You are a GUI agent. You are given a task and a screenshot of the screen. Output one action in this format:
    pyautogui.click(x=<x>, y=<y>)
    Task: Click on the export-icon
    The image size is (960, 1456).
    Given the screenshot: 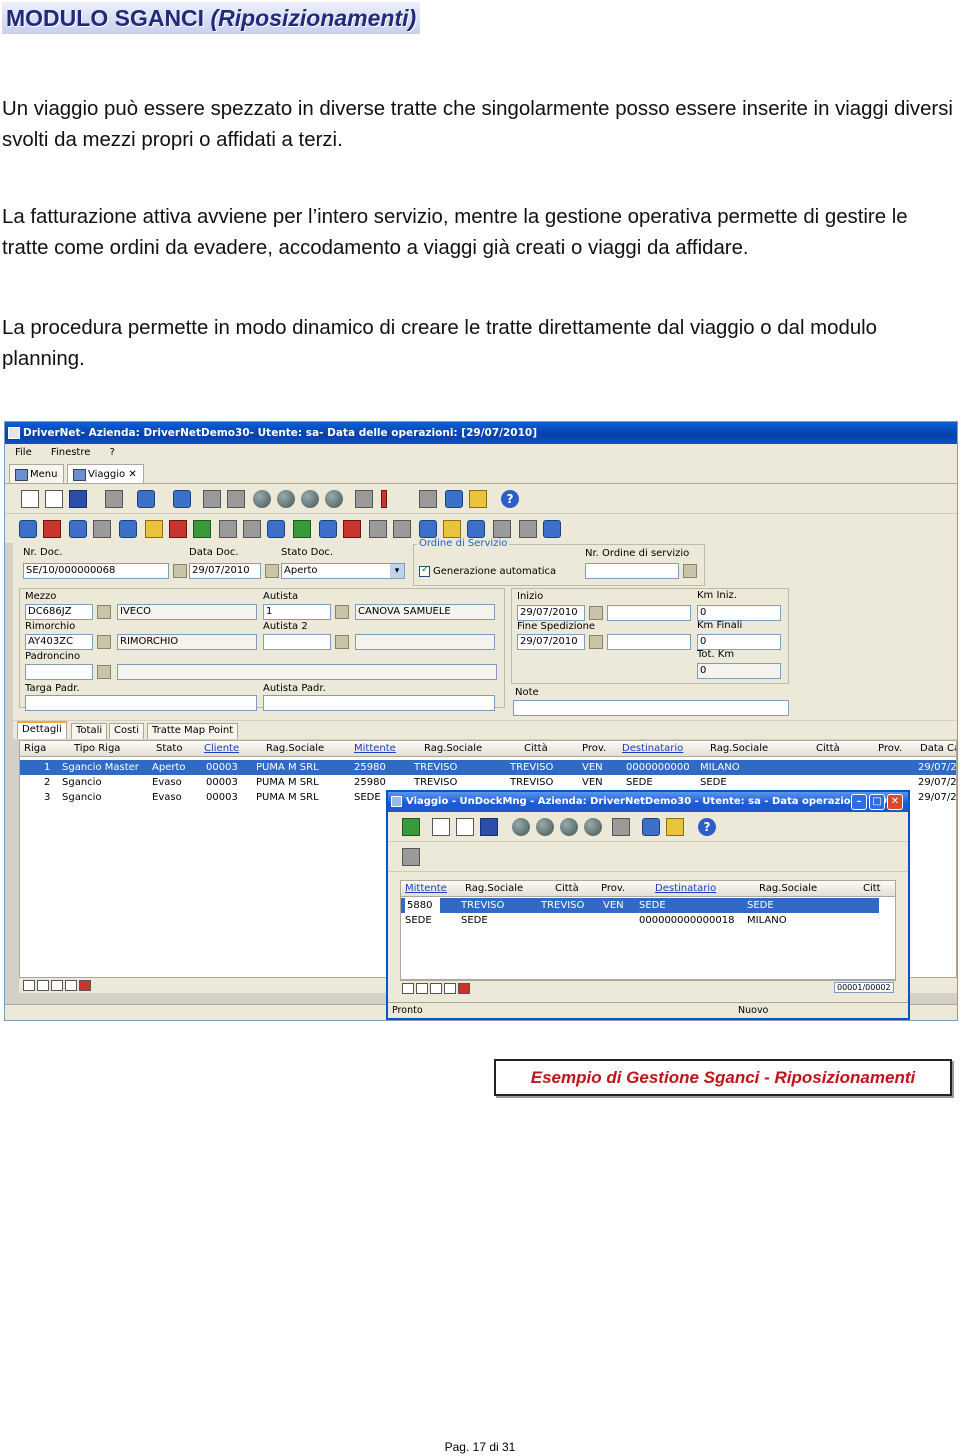 What is the action you would take?
    pyautogui.click(x=114, y=499)
    